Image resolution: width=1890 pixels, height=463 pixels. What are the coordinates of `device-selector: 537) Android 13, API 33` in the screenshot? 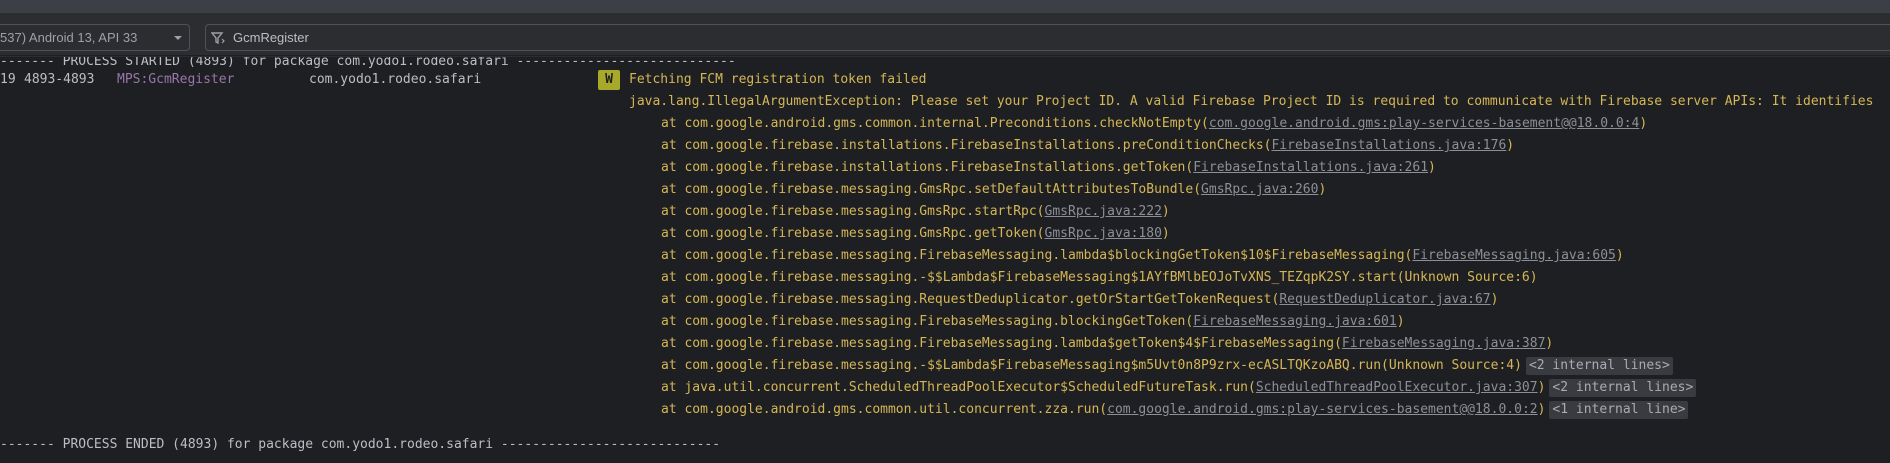 It's located at (95, 37).